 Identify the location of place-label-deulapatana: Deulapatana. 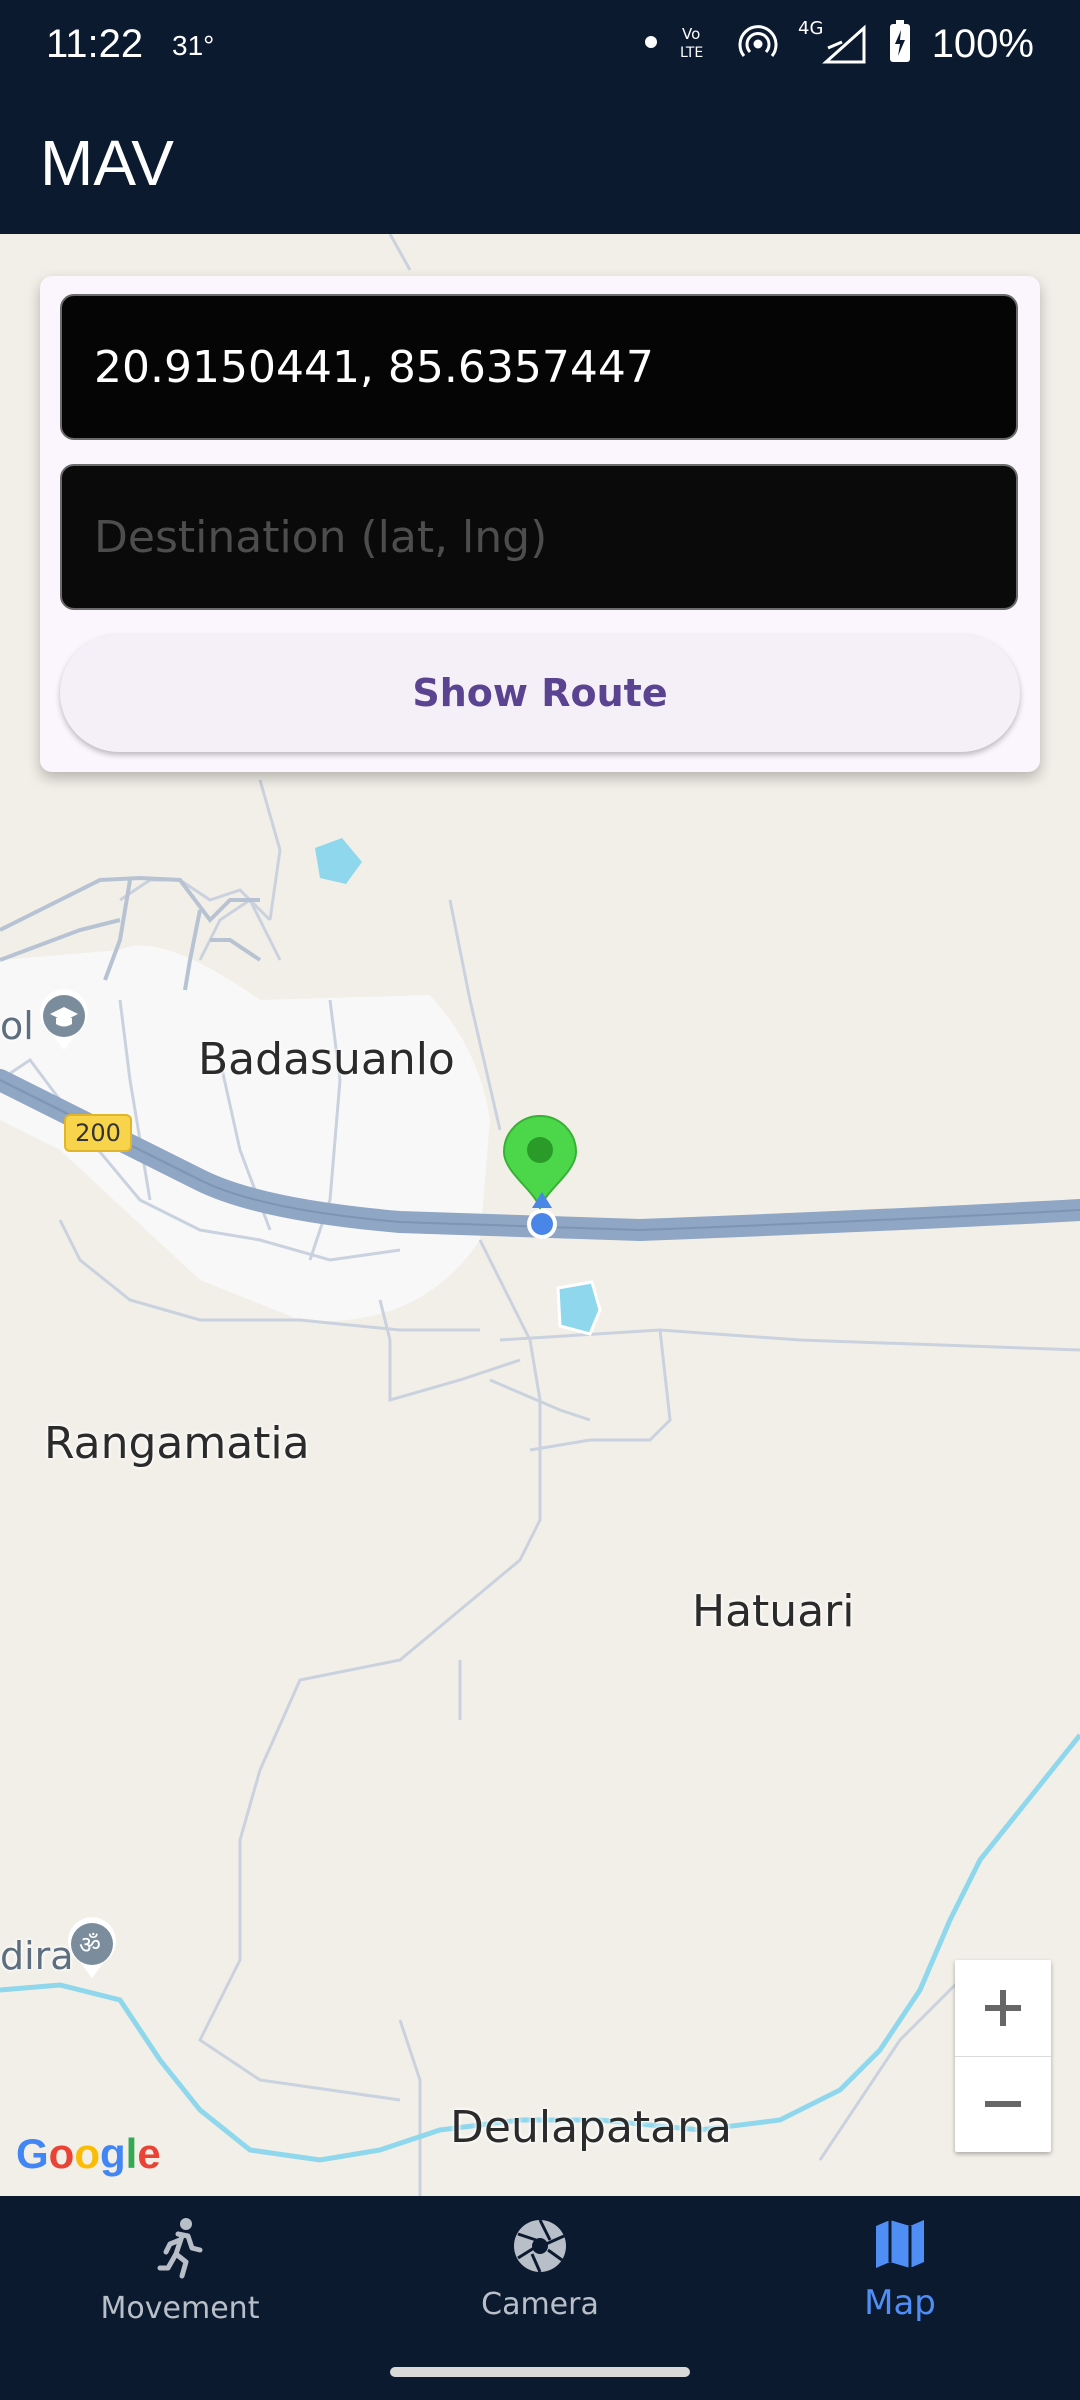
(591, 2127).